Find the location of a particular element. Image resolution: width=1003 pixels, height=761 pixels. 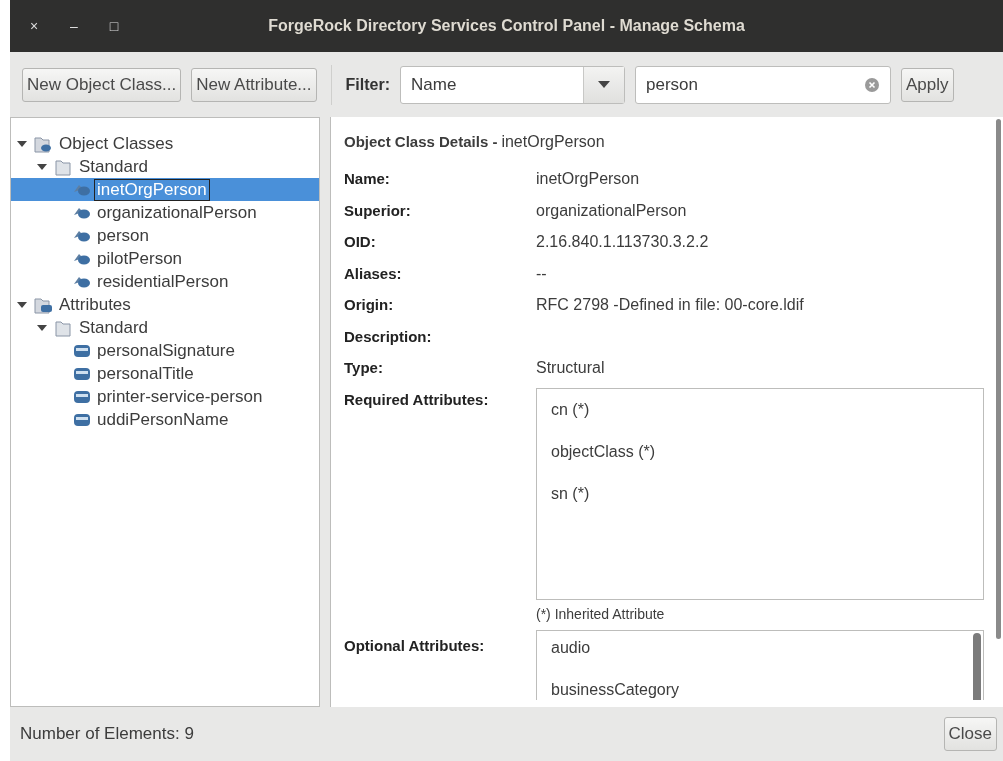

details-heading-name: inetOrgPerson is located at coordinates (553, 142).